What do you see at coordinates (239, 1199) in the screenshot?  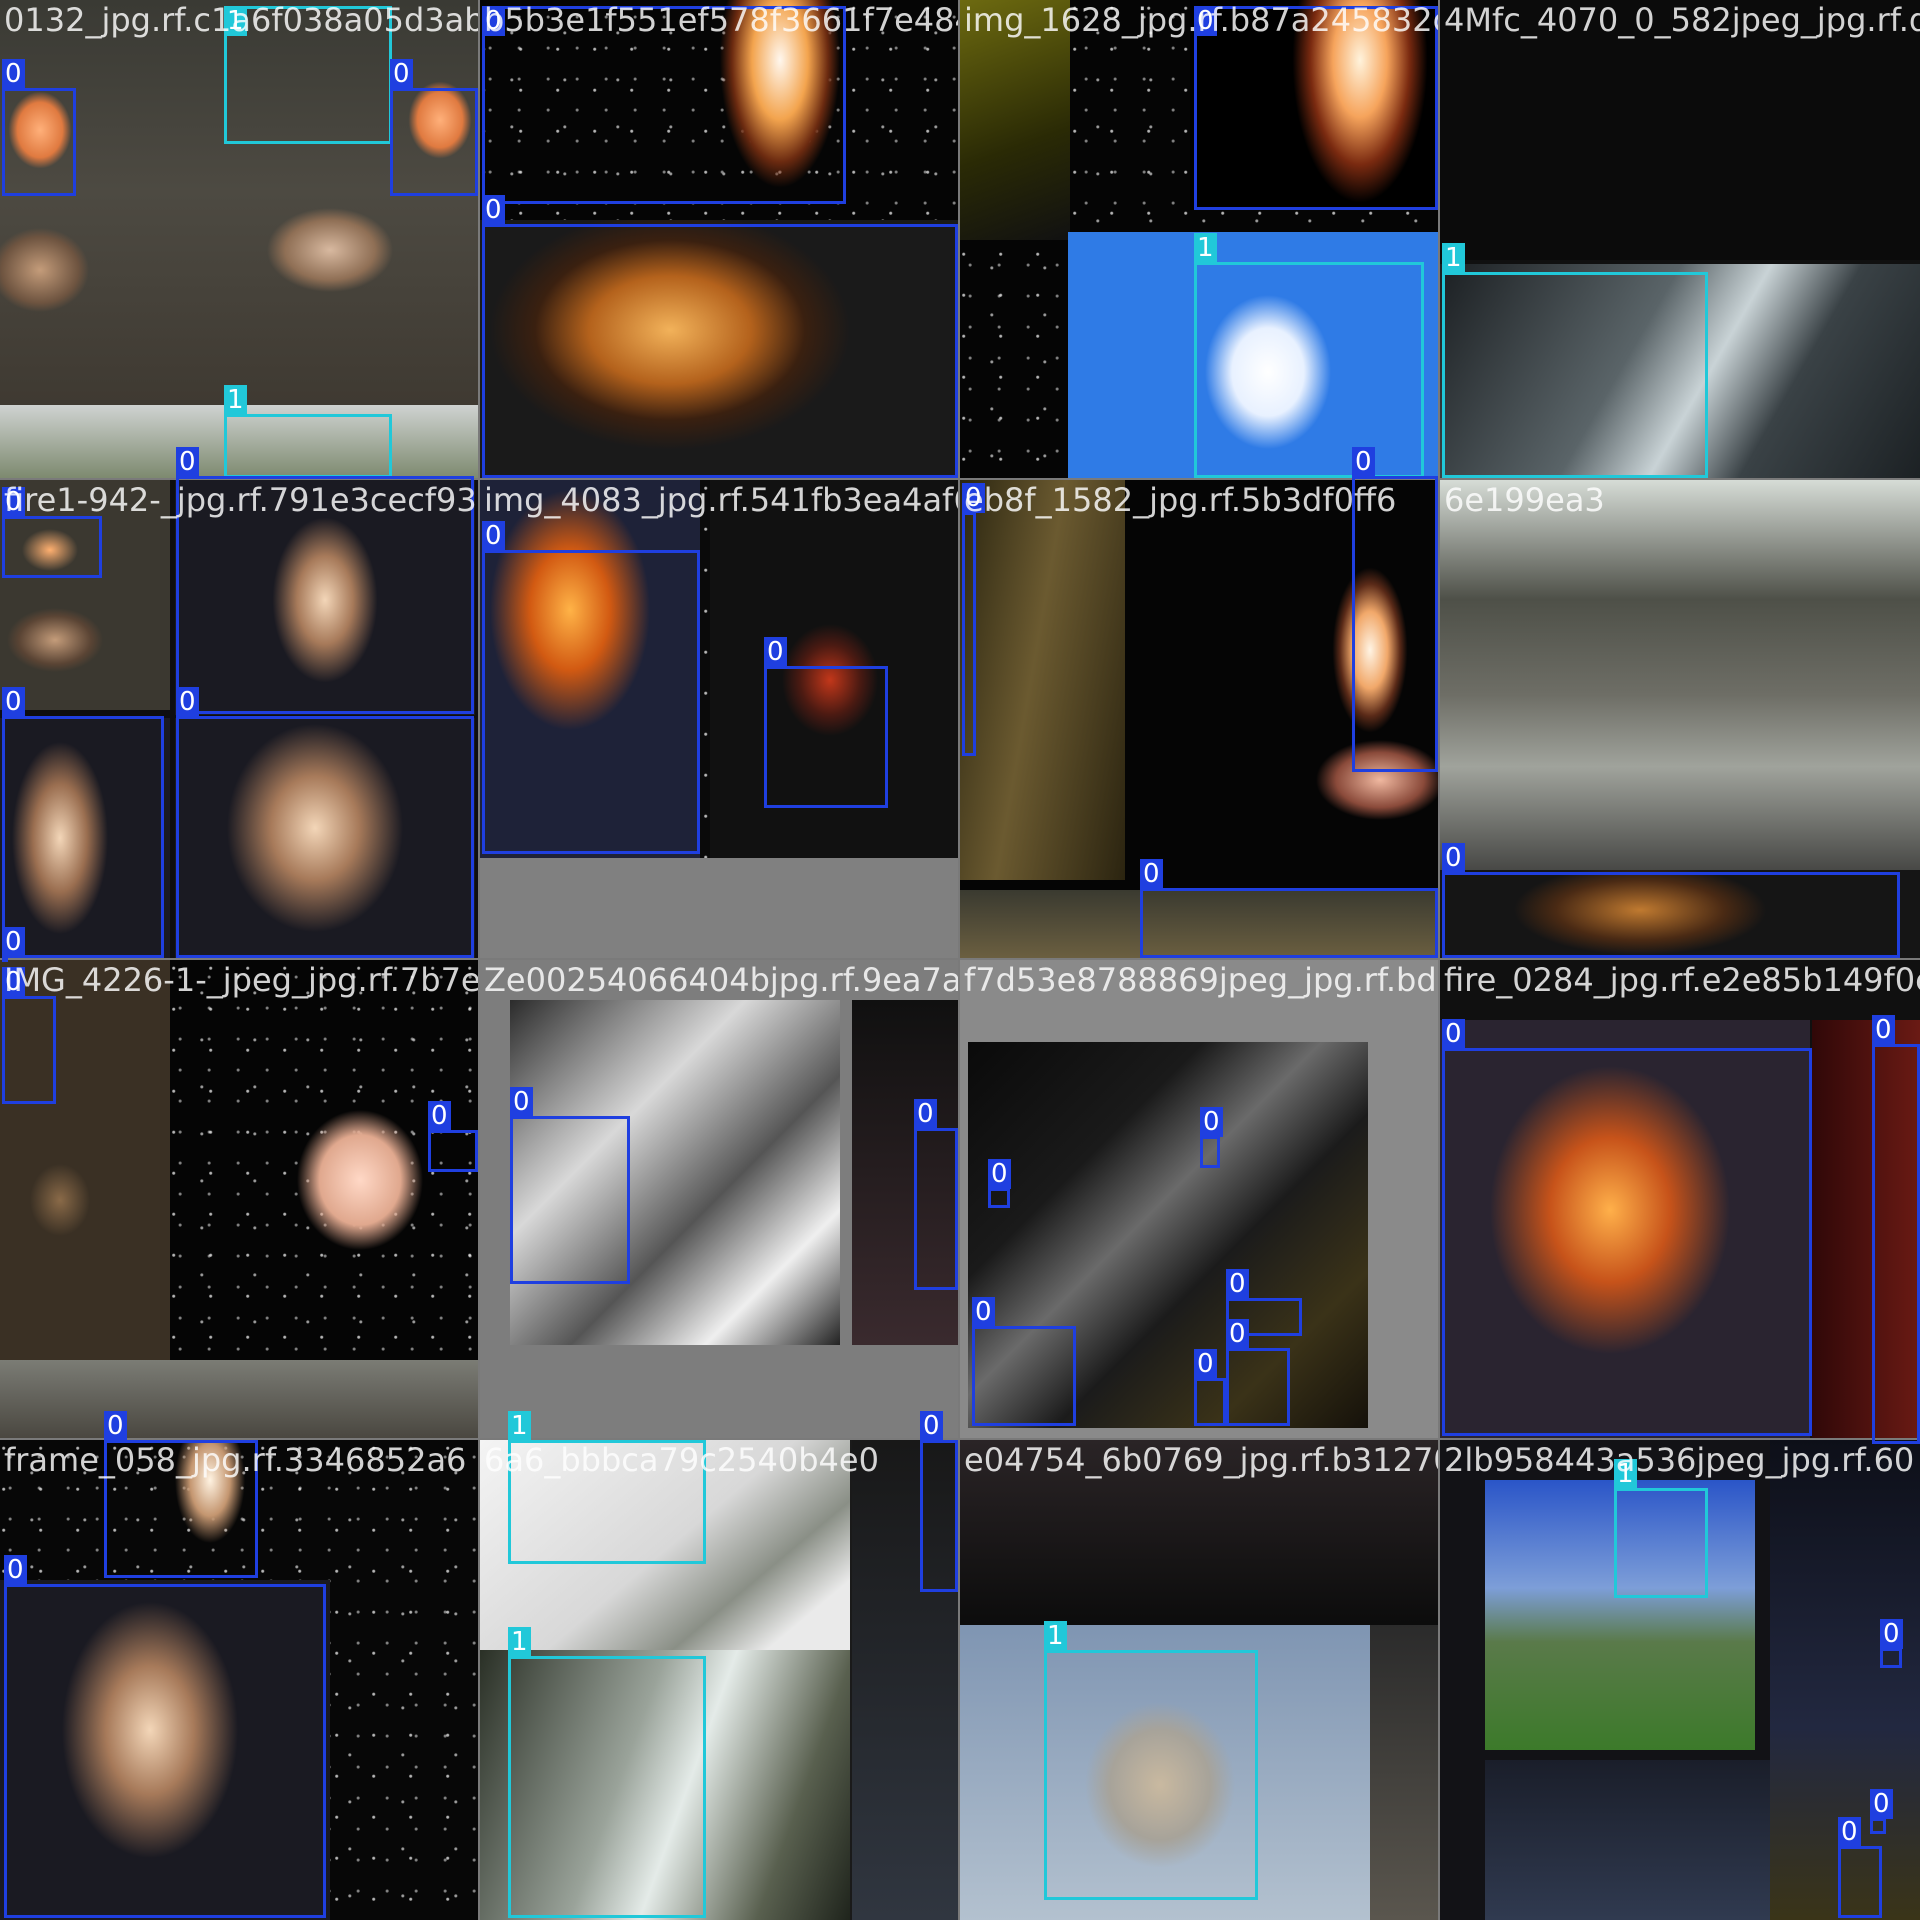 I see `tile: IMG_4226-1-_jpeg_jpg.rf.7b7e00254066404b` at bounding box center [239, 1199].